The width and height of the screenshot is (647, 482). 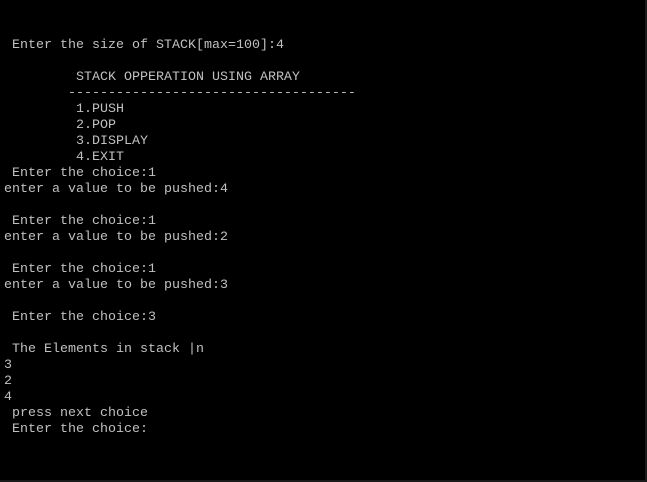 What do you see at coordinates (144, 45) in the screenshot?
I see `console-line: Enter the size of STACK[max=100]:4` at bounding box center [144, 45].